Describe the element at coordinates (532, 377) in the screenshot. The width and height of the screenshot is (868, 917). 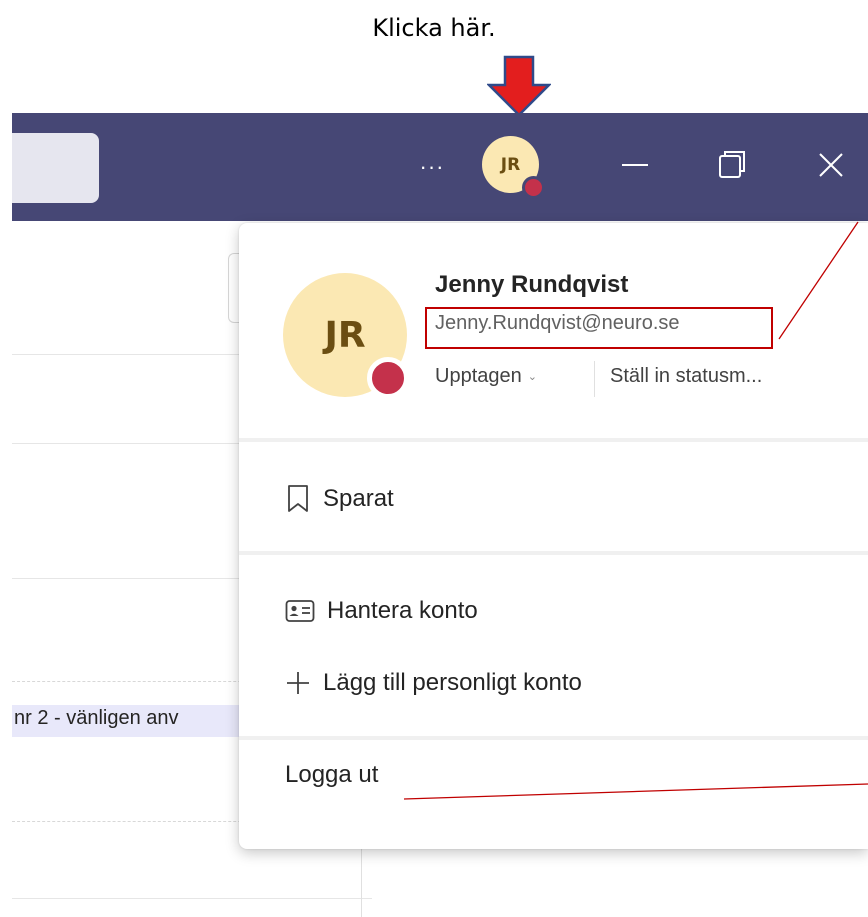
I see `chevron-down-icon: ⌄` at that location.